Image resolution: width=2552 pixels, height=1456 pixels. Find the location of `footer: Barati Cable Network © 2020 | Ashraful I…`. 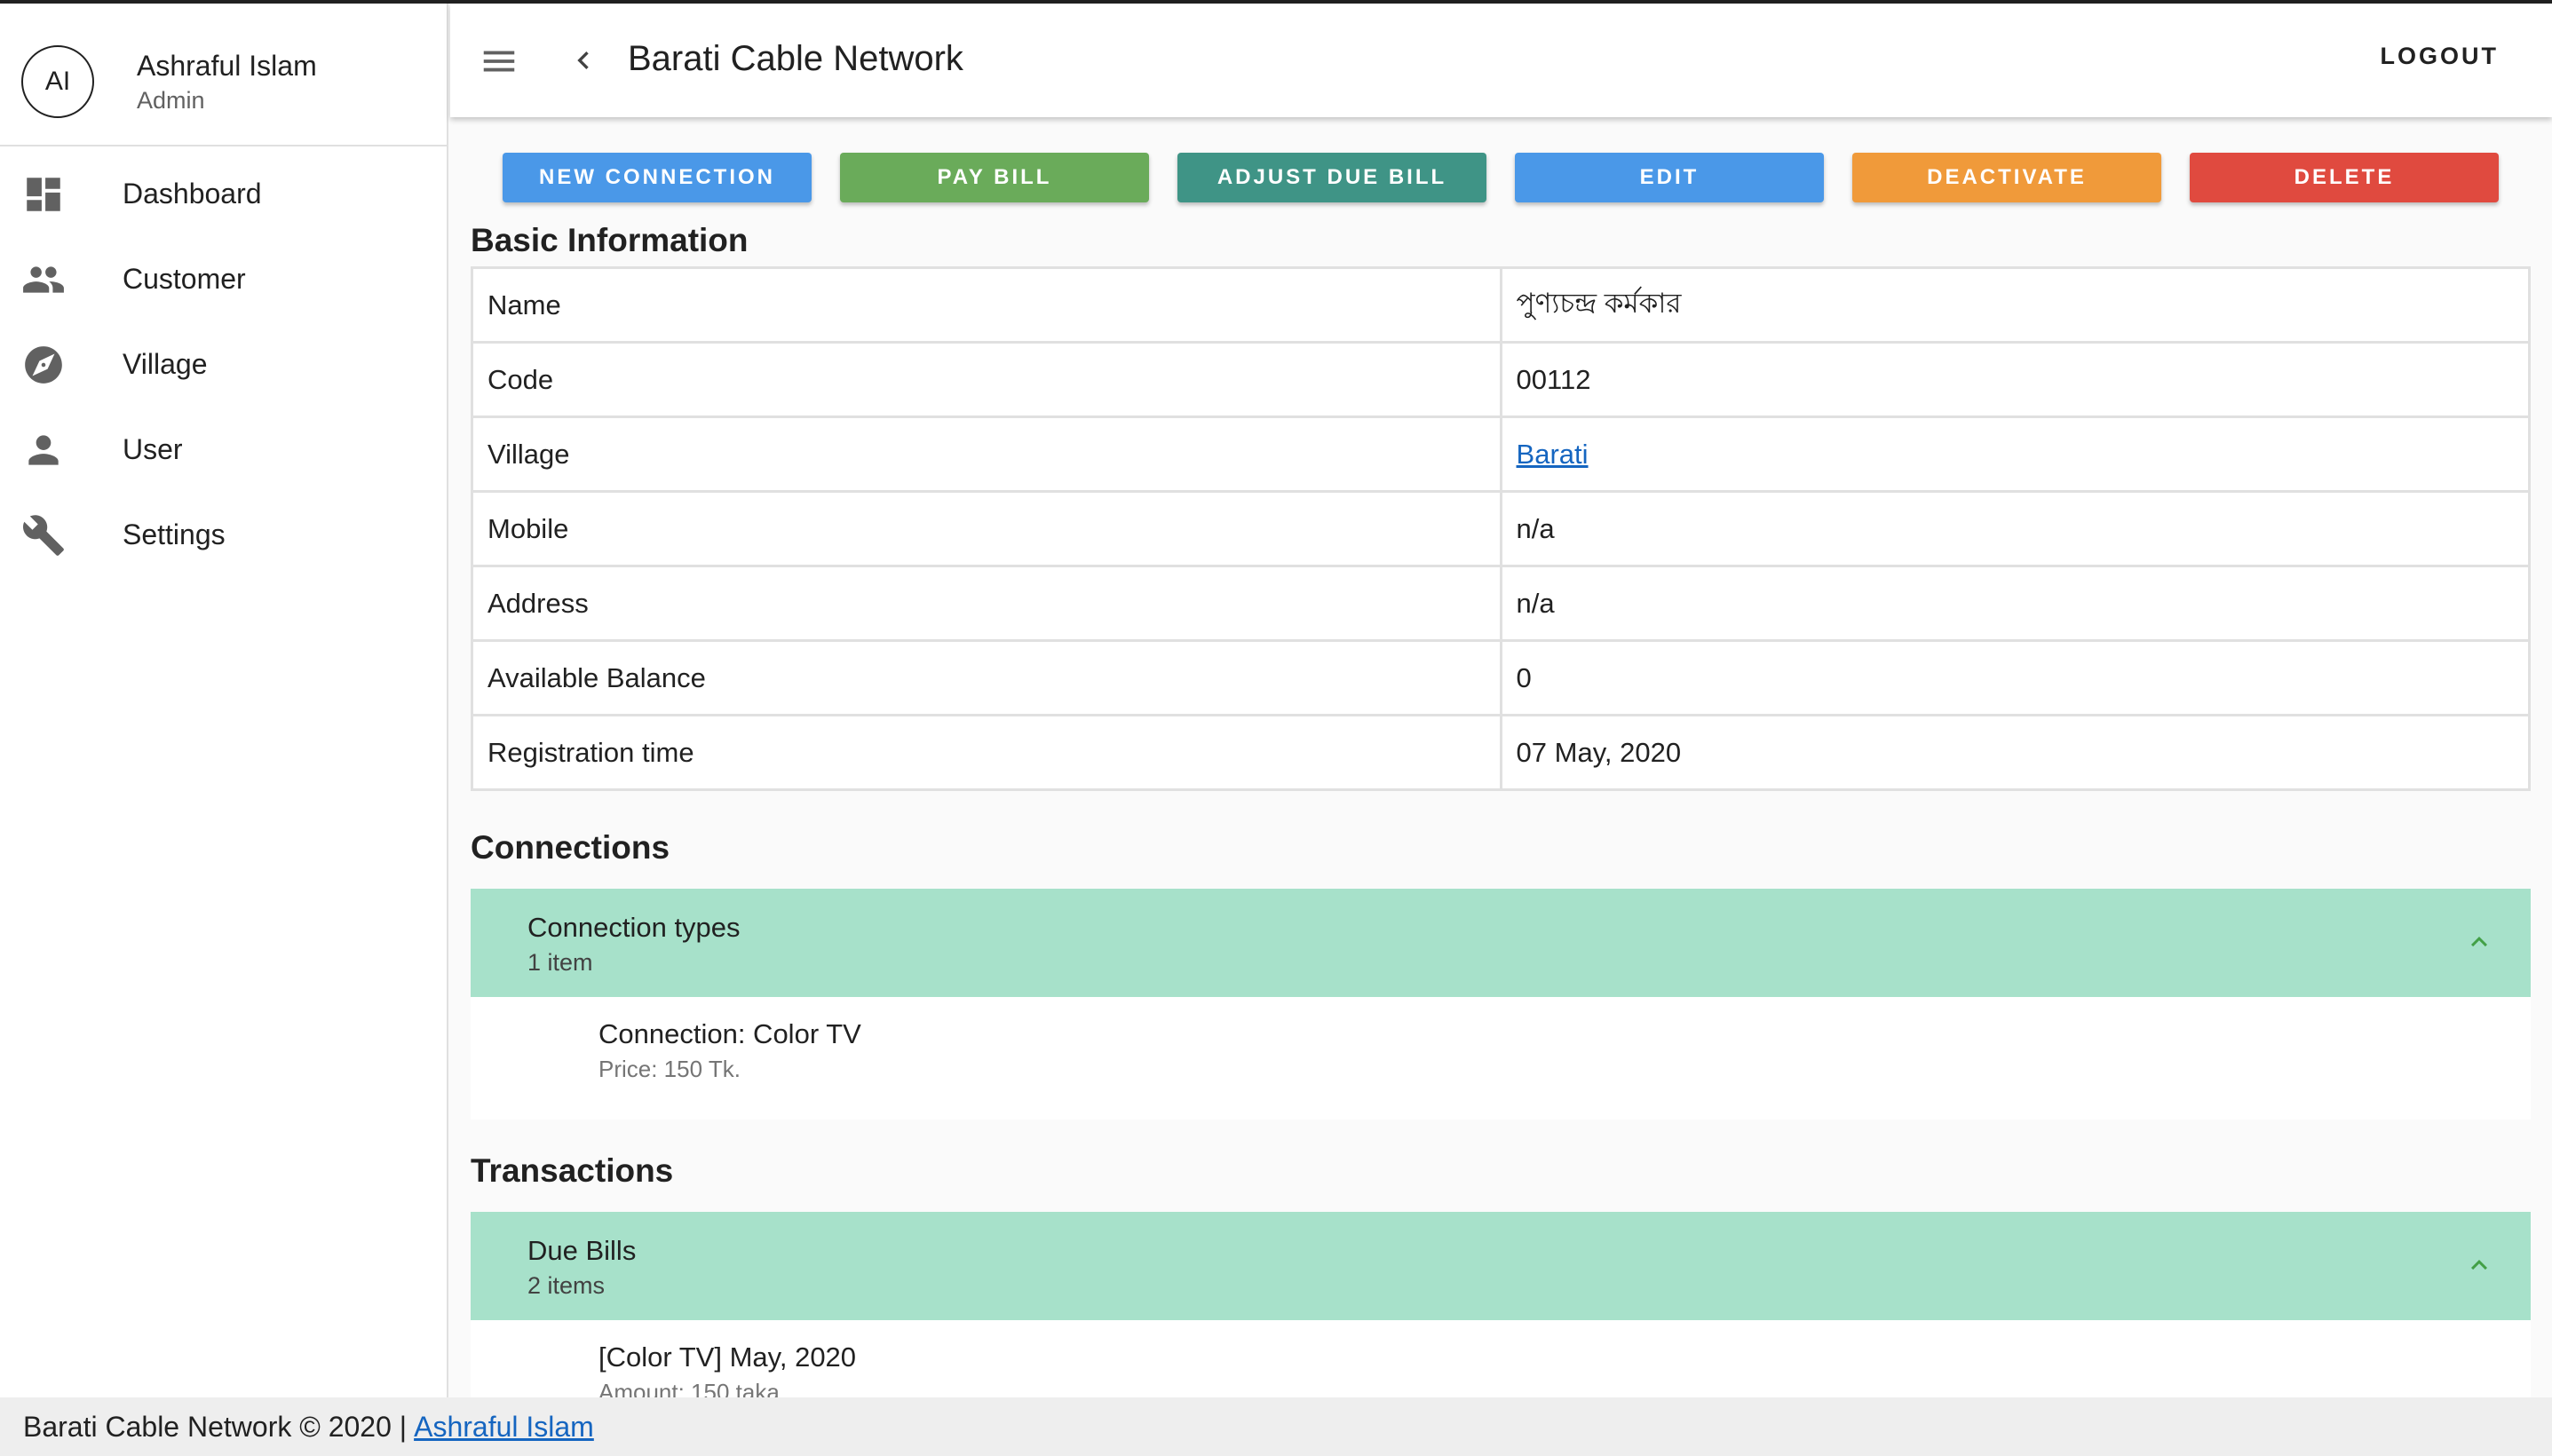

footer: Barati Cable Network © 2020 | Ashraful I… is located at coordinates (1276, 1426).